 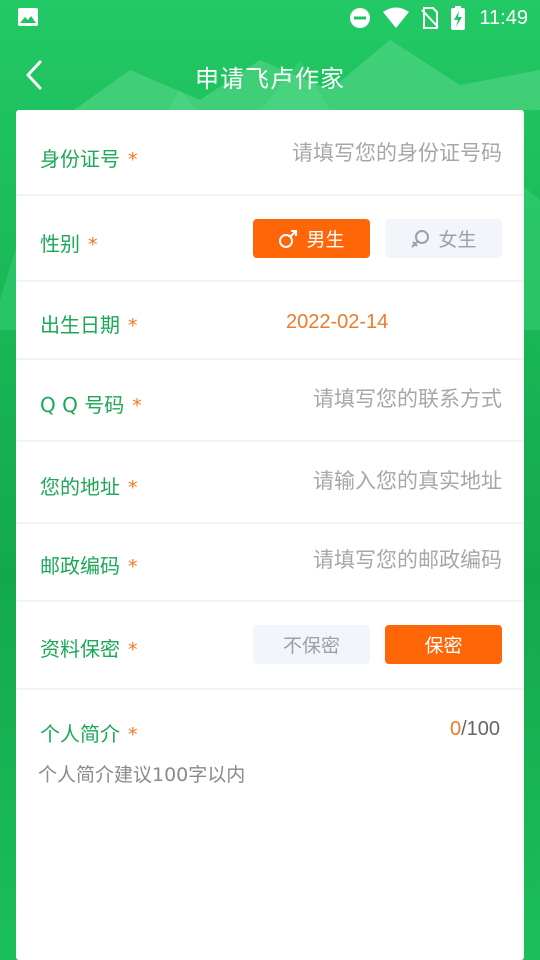 I want to click on no-sim-icon, so click(x=430, y=18).